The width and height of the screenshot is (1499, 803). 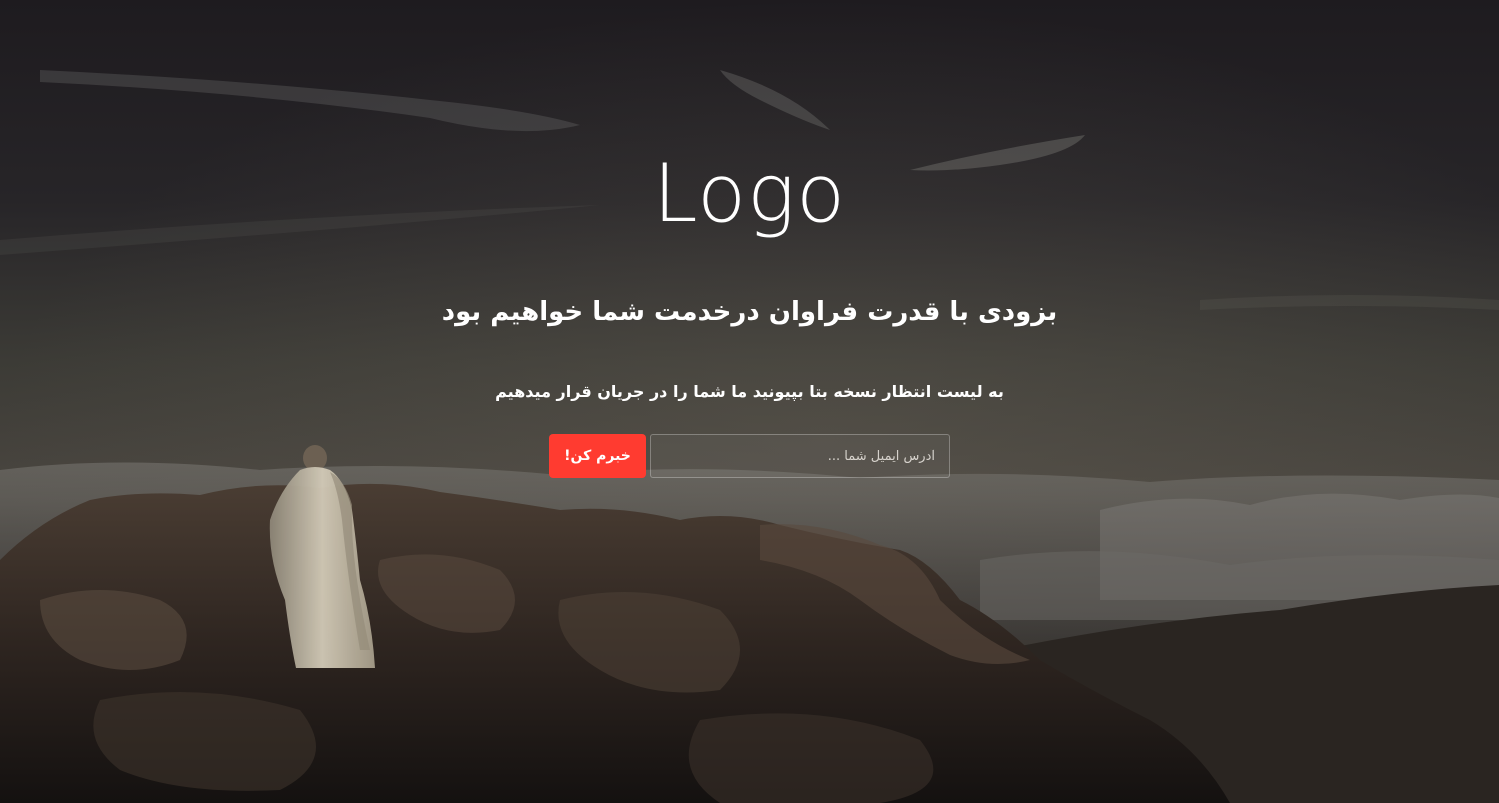 What do you see at coordinates (800, 456) in the screenshot?
I see `email-input` at bounding box center [800, 456].